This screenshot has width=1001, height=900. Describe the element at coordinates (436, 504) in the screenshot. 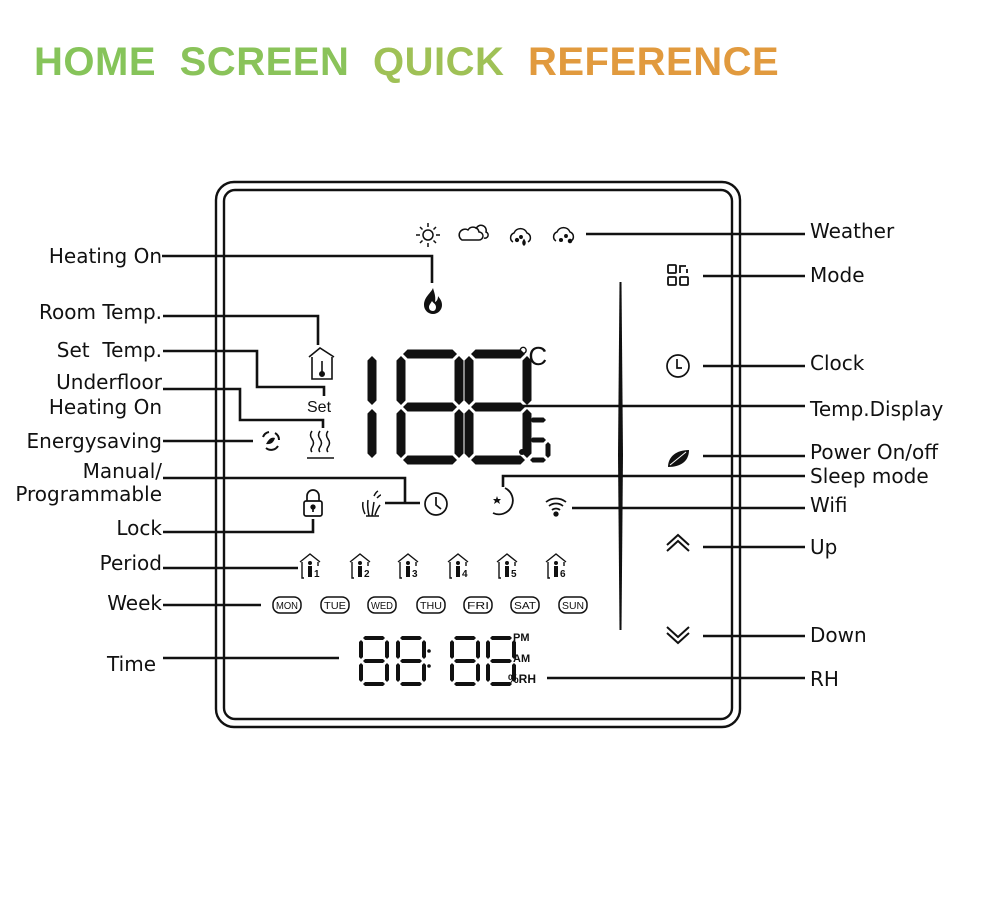

I see `program-clock-icon` at that location.